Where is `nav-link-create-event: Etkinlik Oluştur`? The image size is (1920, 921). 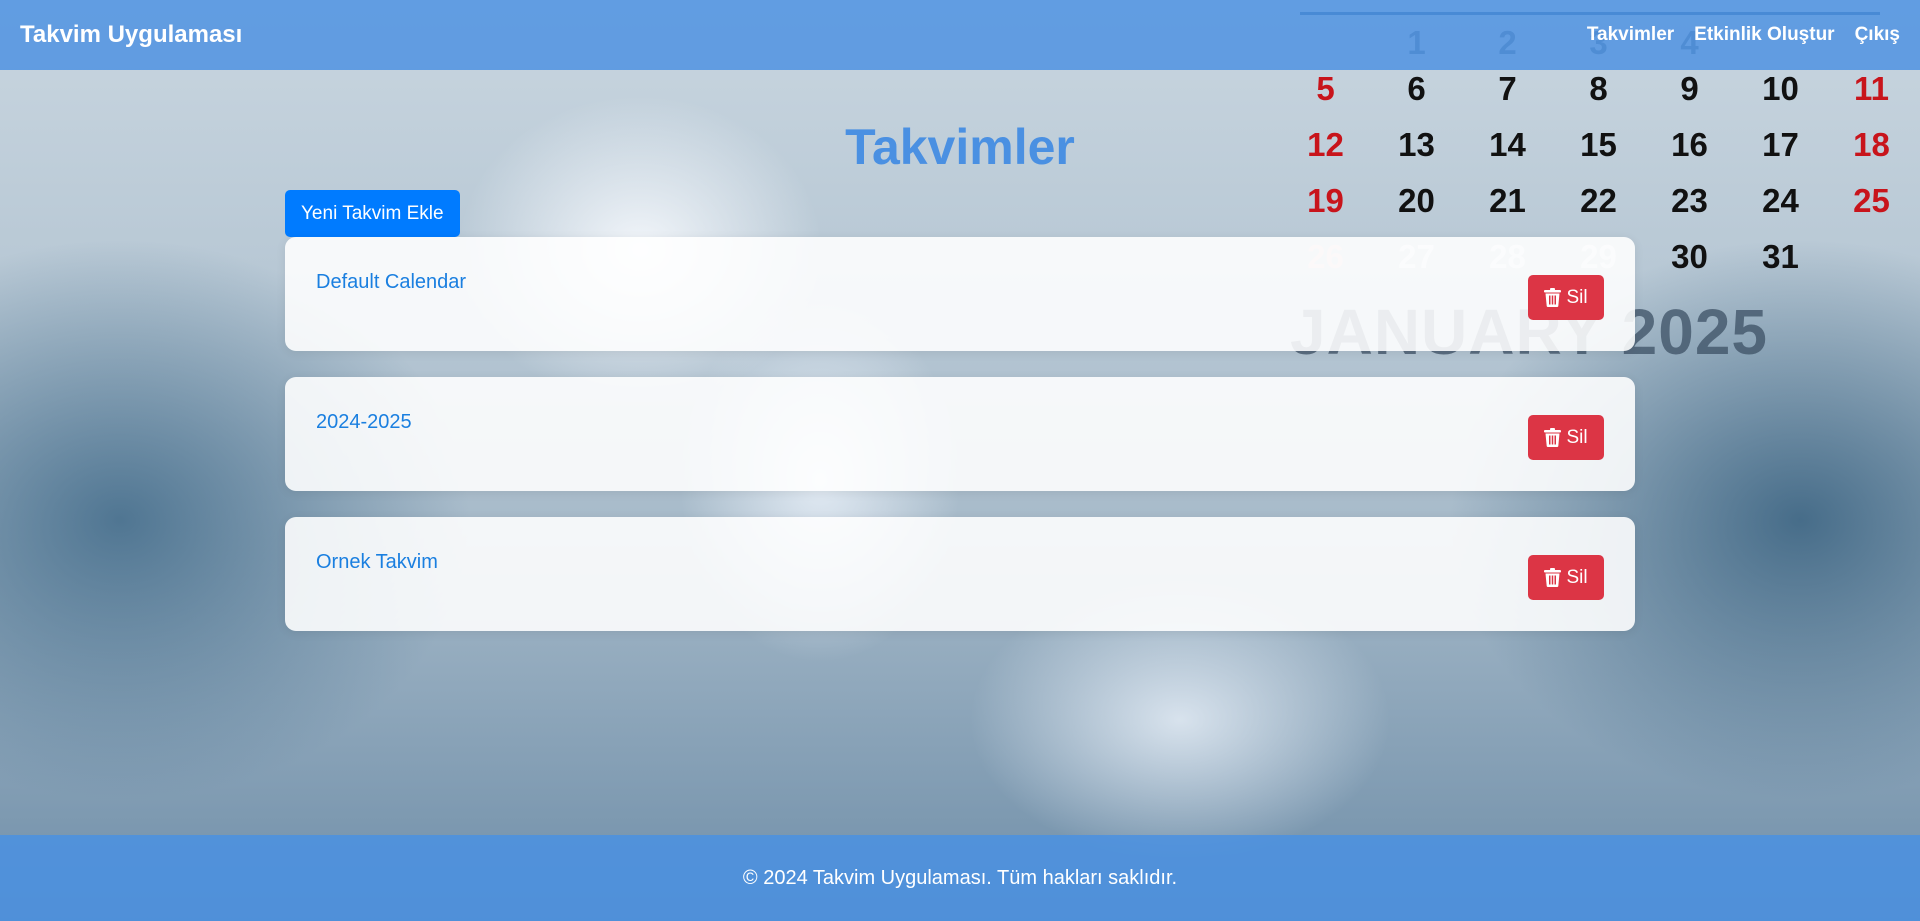 nav-link-create-event: Etkinlik Oluştur is located at coordinates (1764, 35).